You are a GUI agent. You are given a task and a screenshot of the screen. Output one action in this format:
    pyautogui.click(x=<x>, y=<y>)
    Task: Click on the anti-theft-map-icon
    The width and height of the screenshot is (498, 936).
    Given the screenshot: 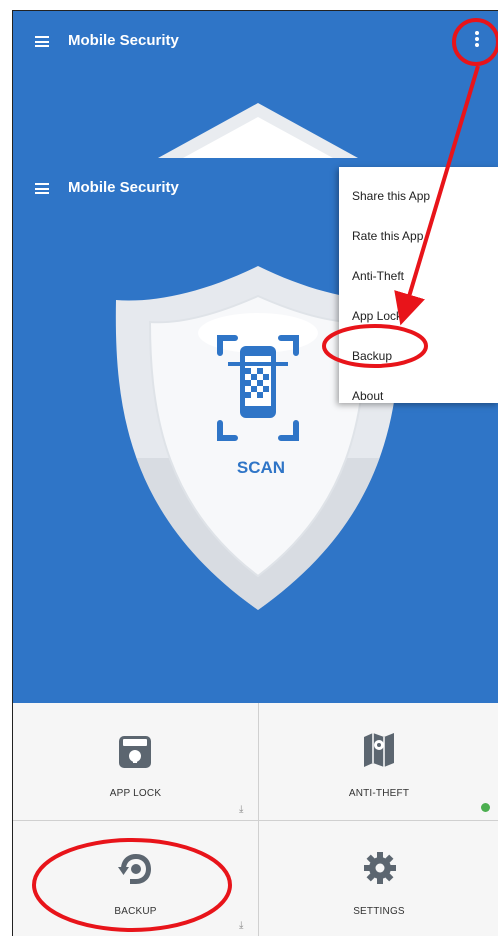 What is the action you would take?
    pyautogui.click(x=379, y=750)
    